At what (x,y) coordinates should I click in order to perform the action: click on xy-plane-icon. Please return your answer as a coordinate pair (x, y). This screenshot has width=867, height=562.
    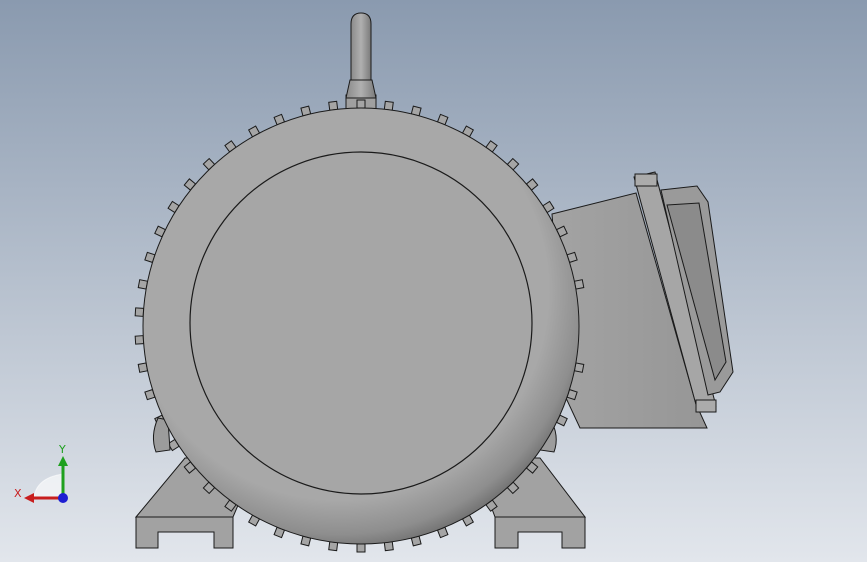
    Looking at the image, I should click on (48, 486).